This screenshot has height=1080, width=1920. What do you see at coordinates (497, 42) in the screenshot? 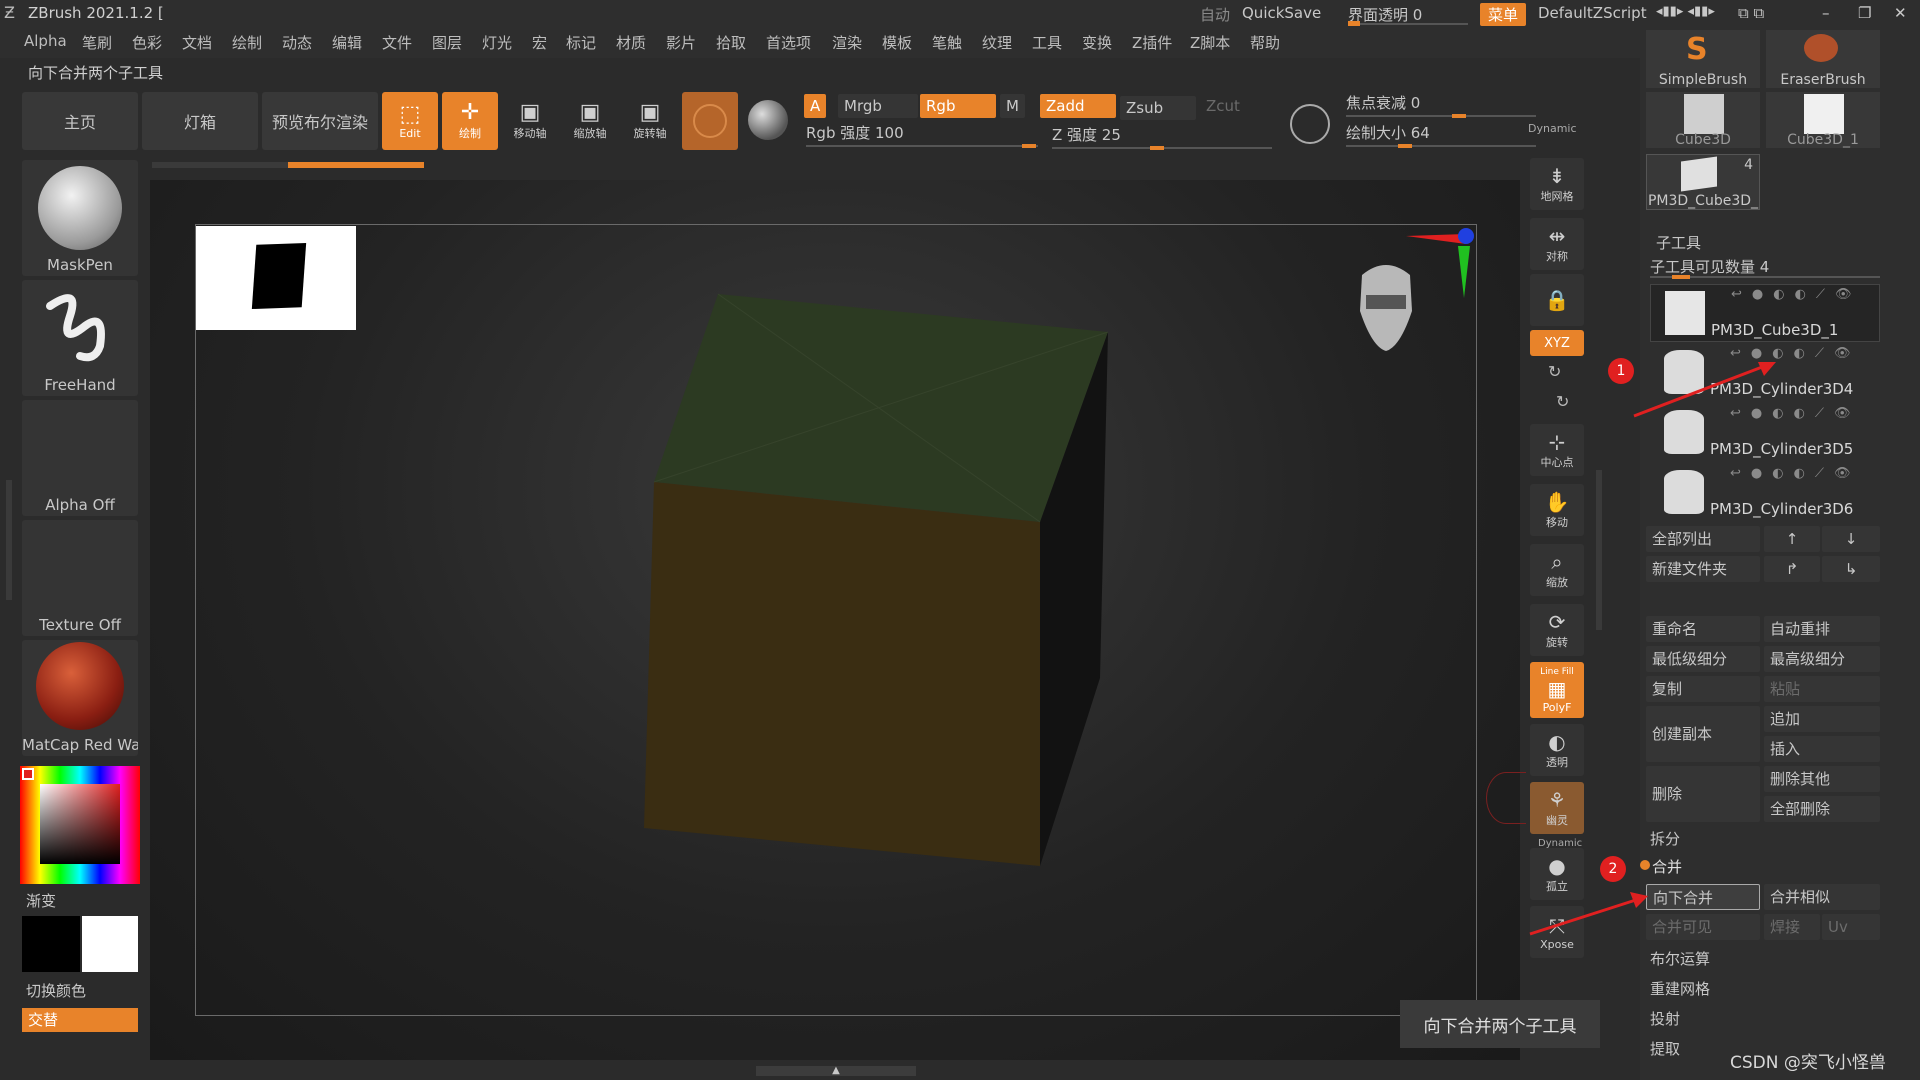
I see `menu-light: 灯光` at bounding box center [497, 42].